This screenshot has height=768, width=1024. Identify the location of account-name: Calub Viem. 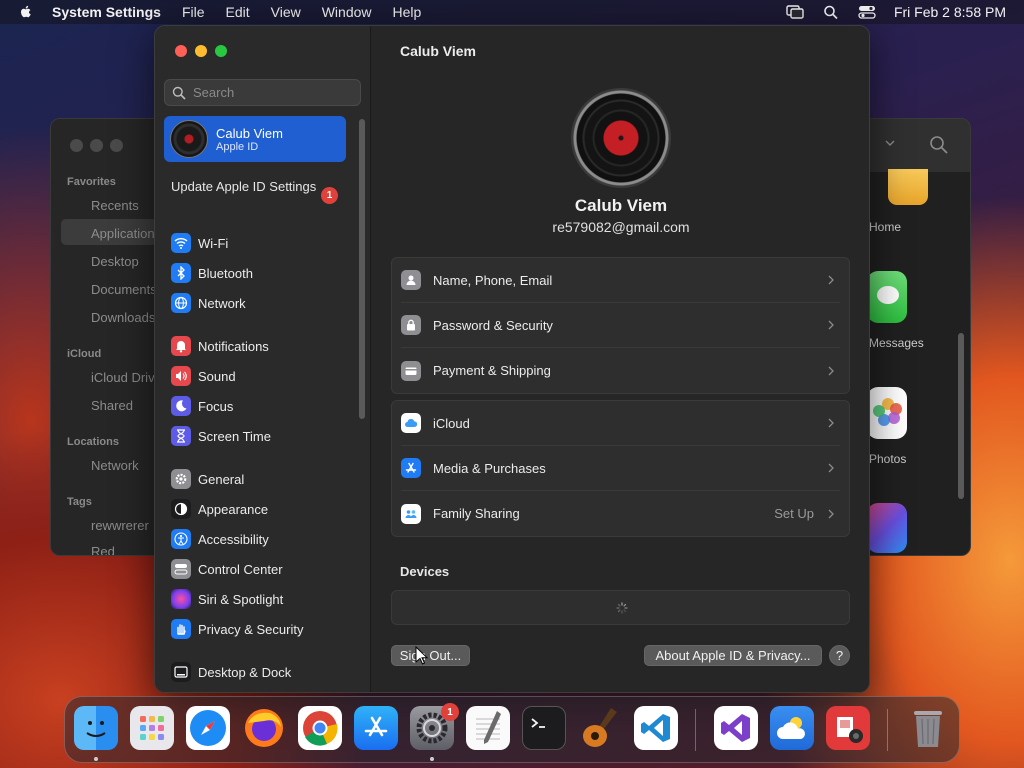
(621, 205).